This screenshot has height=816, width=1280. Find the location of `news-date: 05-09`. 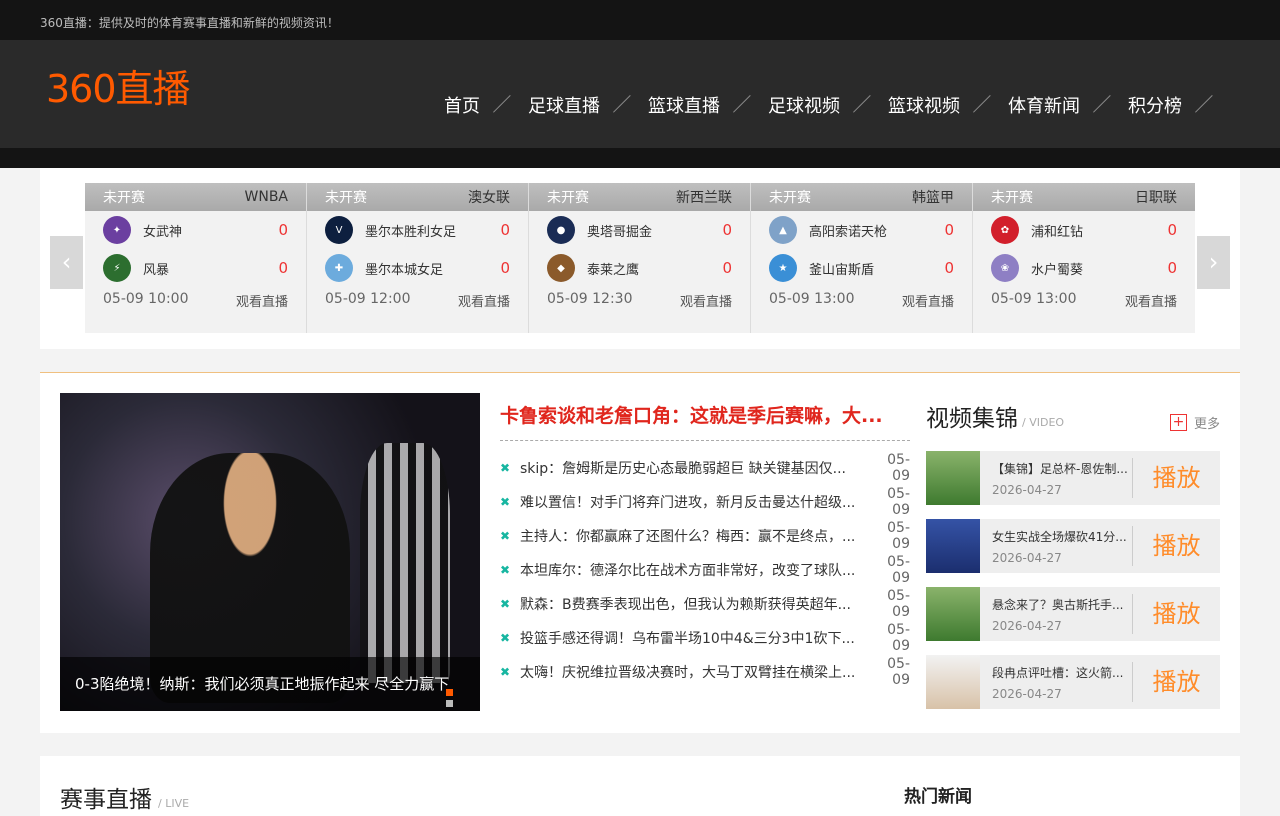

news-date: 05-09 is located at coordinates (898, 502).